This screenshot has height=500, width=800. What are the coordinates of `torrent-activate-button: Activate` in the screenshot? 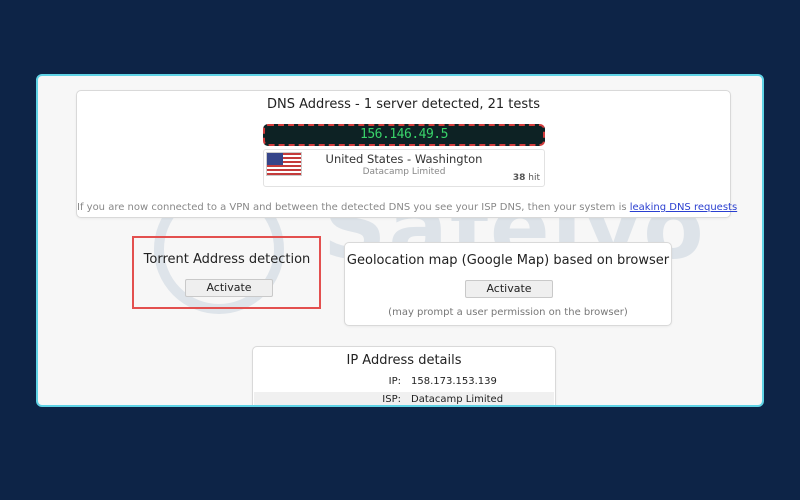 It's located at (229, 288).